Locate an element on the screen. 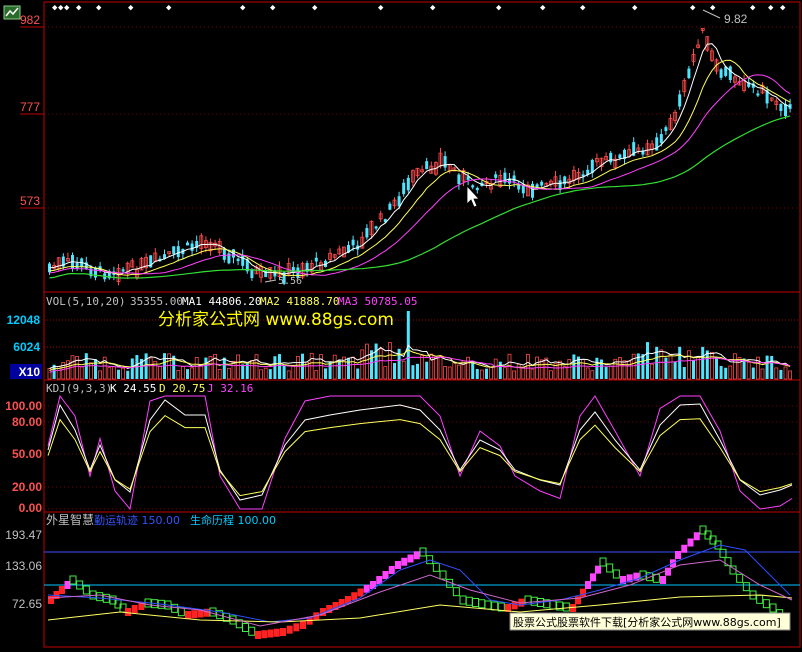 Image resolution: width=802 pixels, height=652 pixels. kdj-tick: 80.00 is located at coordinates (27, 422).